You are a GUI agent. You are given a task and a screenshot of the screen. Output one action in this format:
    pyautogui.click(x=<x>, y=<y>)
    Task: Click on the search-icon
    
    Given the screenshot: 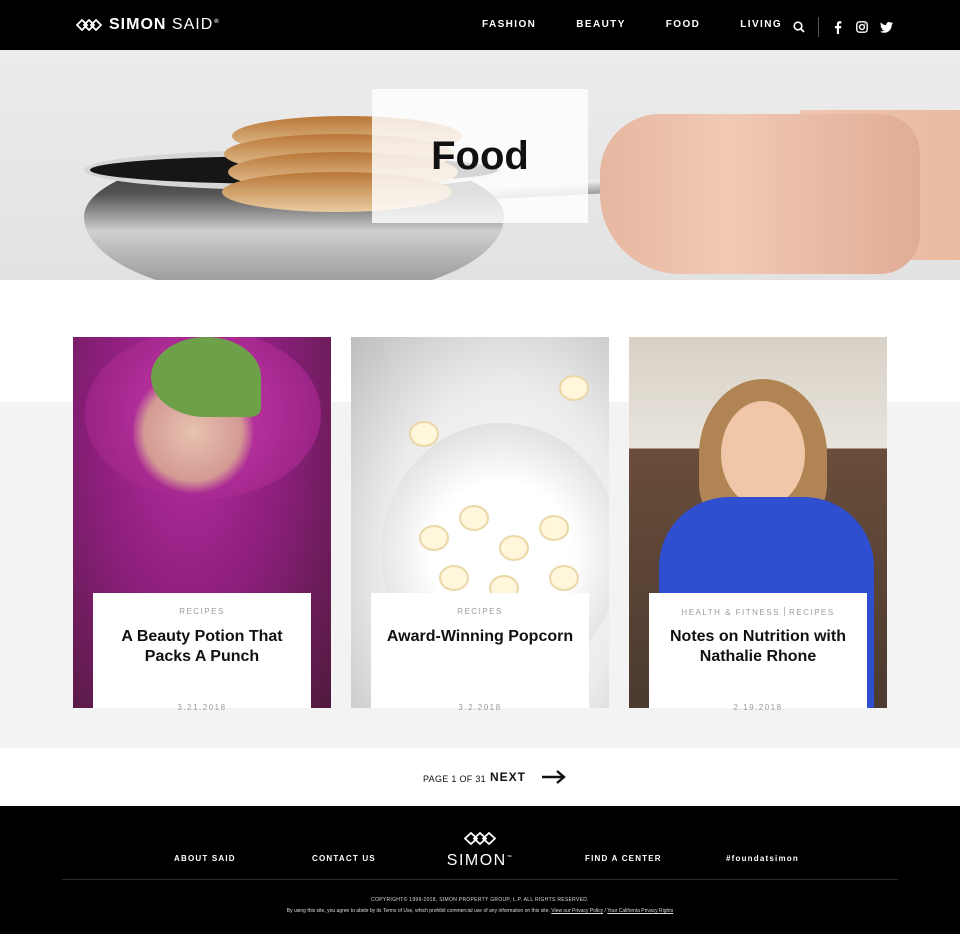 What is the action you would take?
    pyautogui.click(x=799, y=27)
    